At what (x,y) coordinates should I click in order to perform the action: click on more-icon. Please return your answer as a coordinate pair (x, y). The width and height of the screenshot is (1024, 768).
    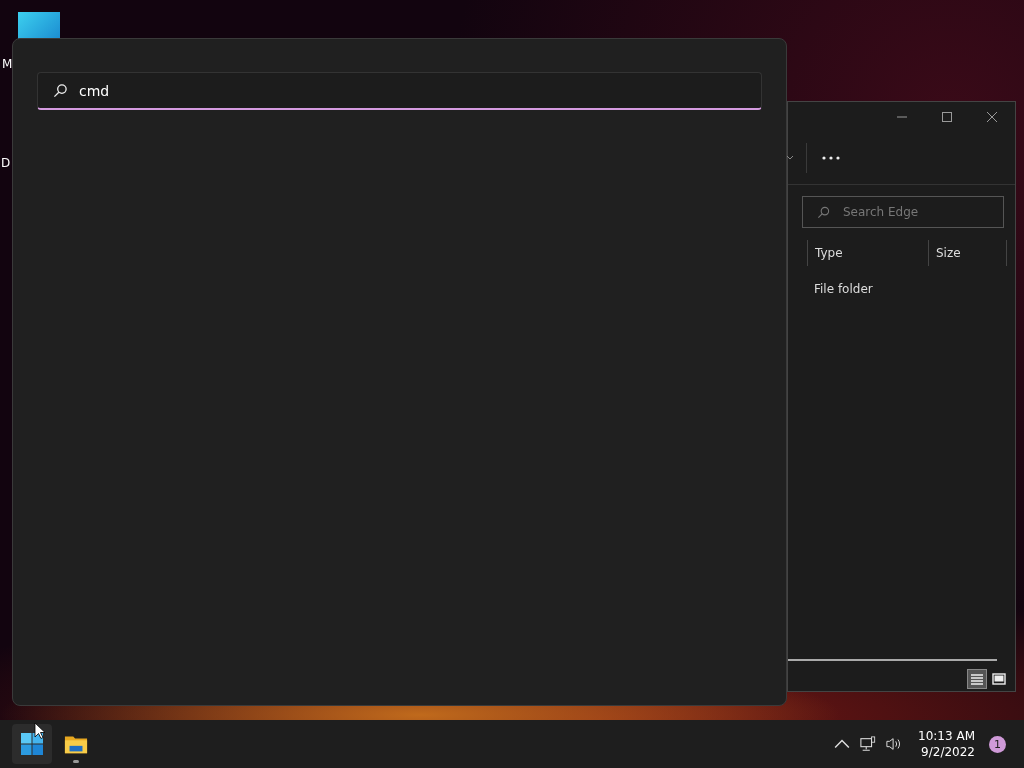
    Looking at the image, I should click on (831, 158).